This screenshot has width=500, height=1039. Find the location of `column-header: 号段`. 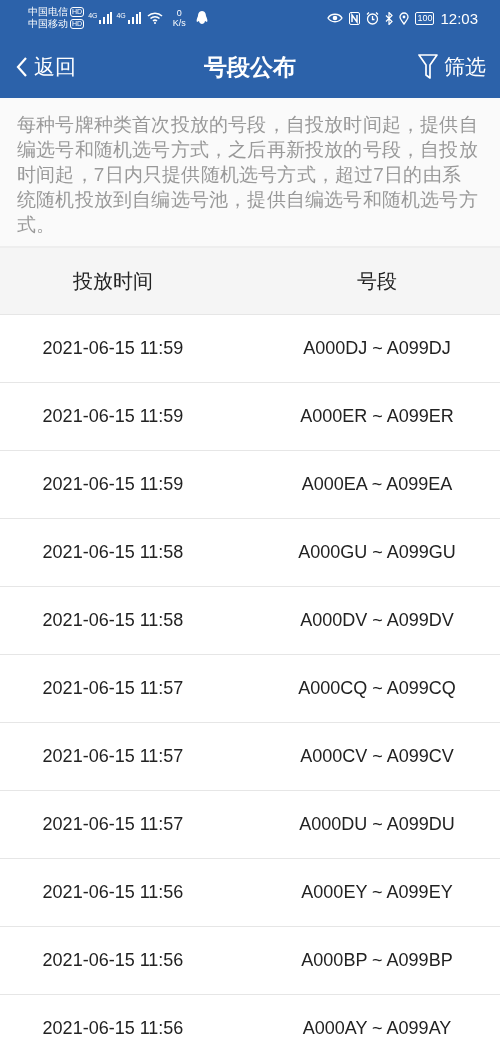

column-header: 号段 is located at coordinates (377, 281).